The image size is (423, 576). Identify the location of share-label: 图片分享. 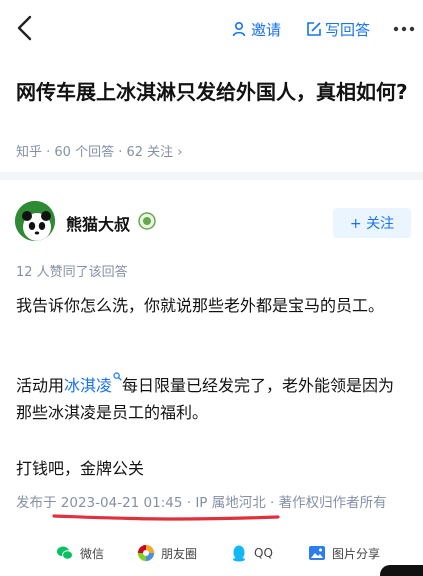
(356, 553).